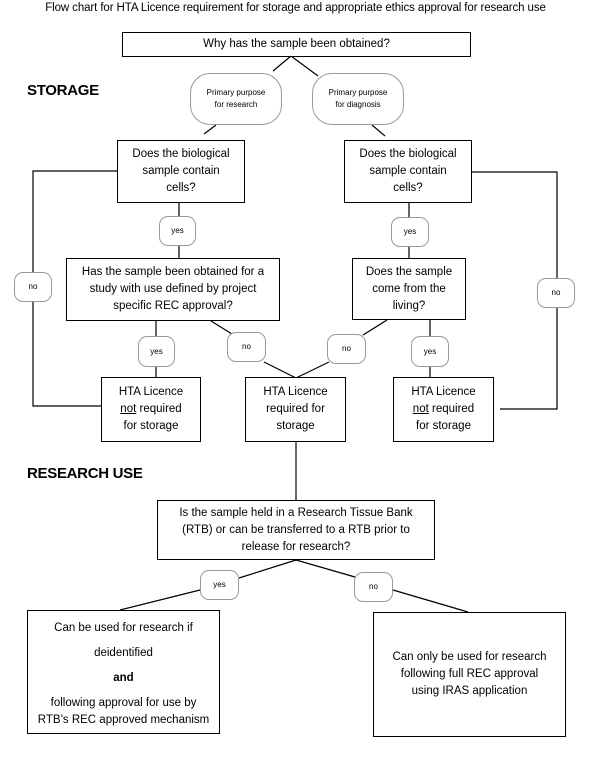 Image resolution: width=591 pixels, height=766 pixels. I want to click on node-text: for research, so click(236, 104).